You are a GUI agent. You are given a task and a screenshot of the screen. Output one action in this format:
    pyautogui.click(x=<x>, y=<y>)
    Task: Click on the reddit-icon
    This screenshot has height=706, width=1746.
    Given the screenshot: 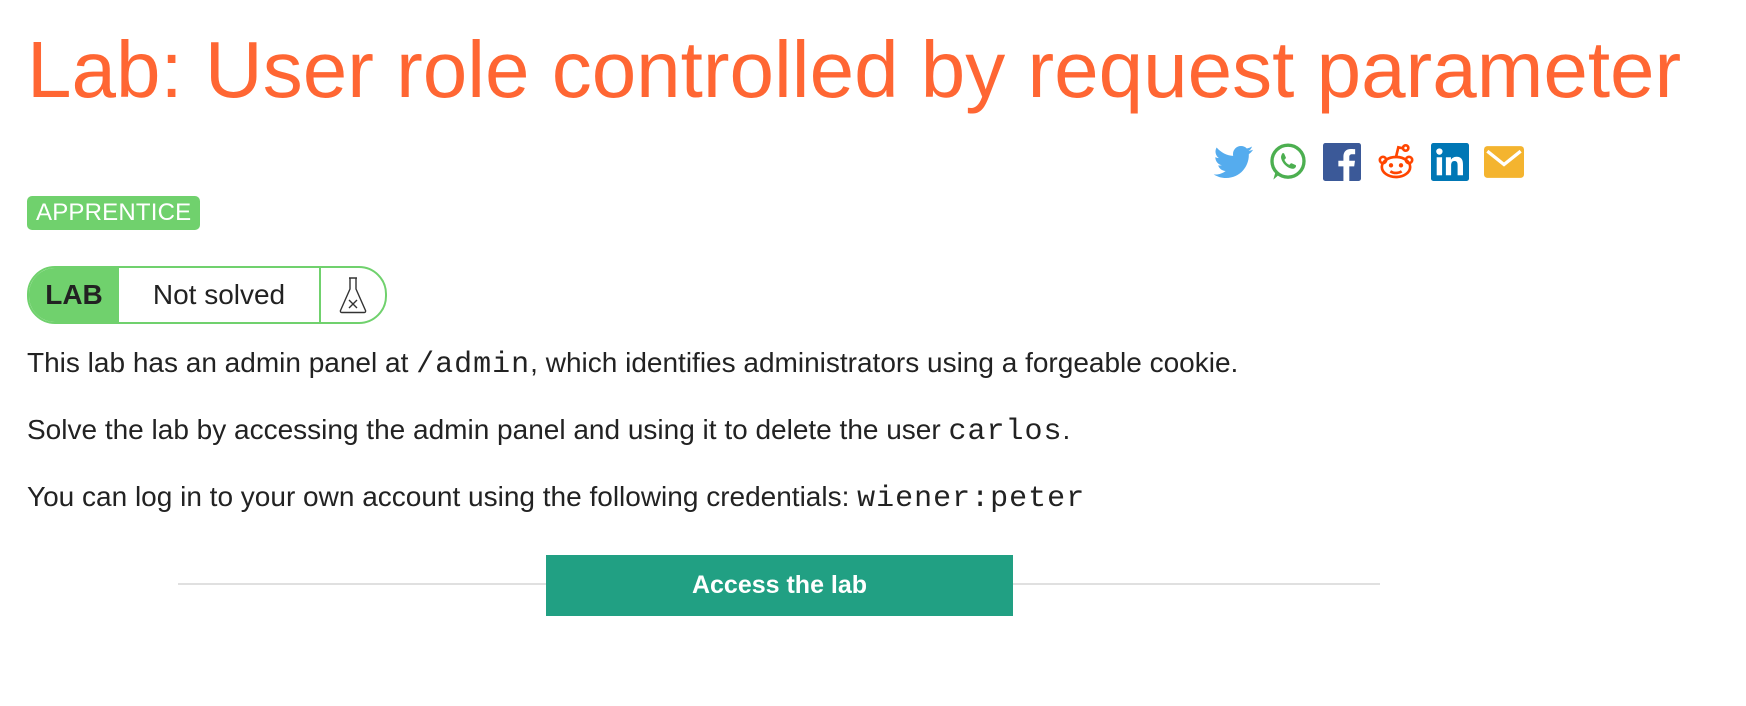 What is the action you would take?
    pyautogui.click(x=1396, y=162)
    